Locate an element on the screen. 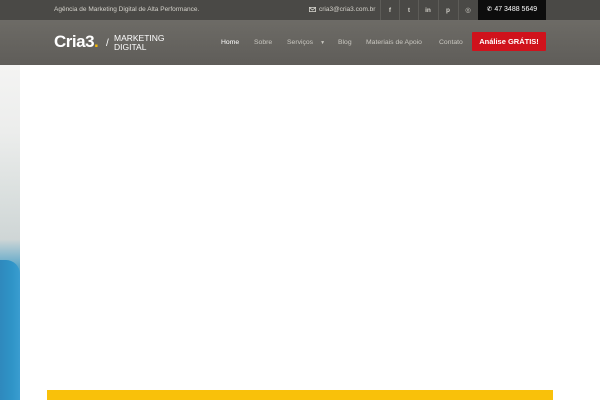  phone-link: ✆ 47 3488 5649 is located at coordinates (512, 10).